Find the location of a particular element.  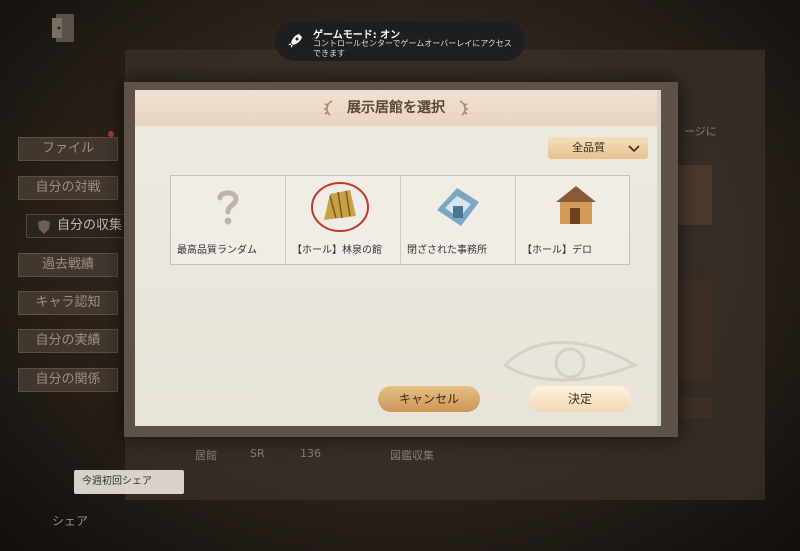

hall-icon is located at coordinates (576, 205).